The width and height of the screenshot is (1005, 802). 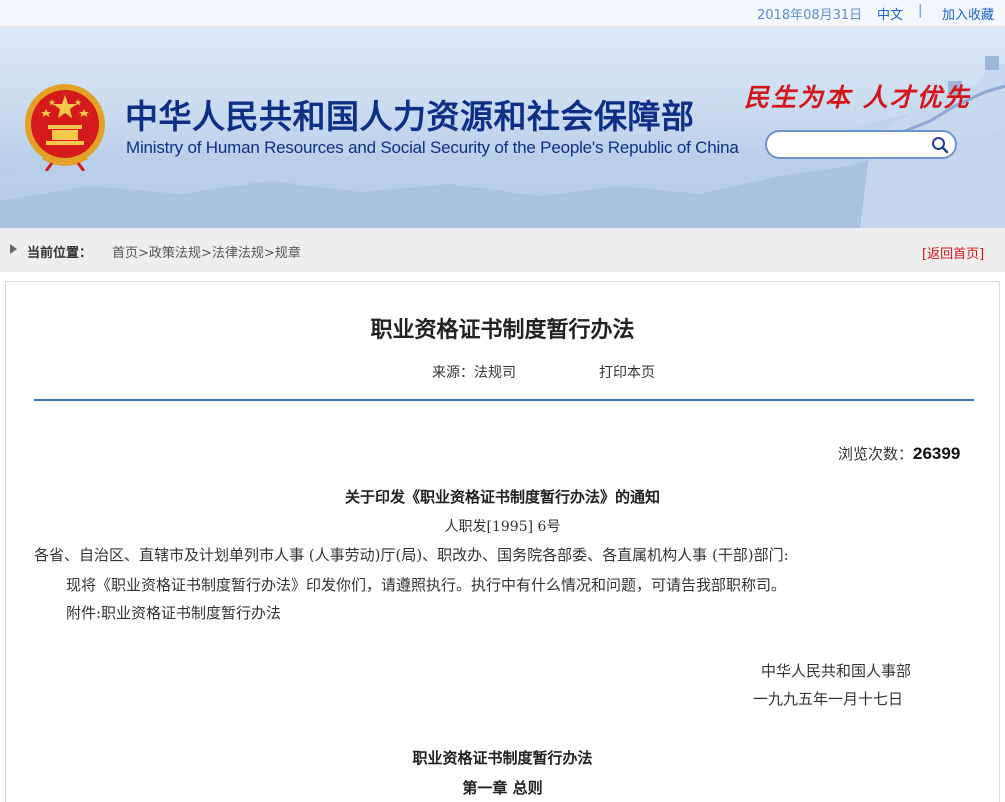 I want to click on view-count: 浏览次数：26399, so click(x=899, y=453).